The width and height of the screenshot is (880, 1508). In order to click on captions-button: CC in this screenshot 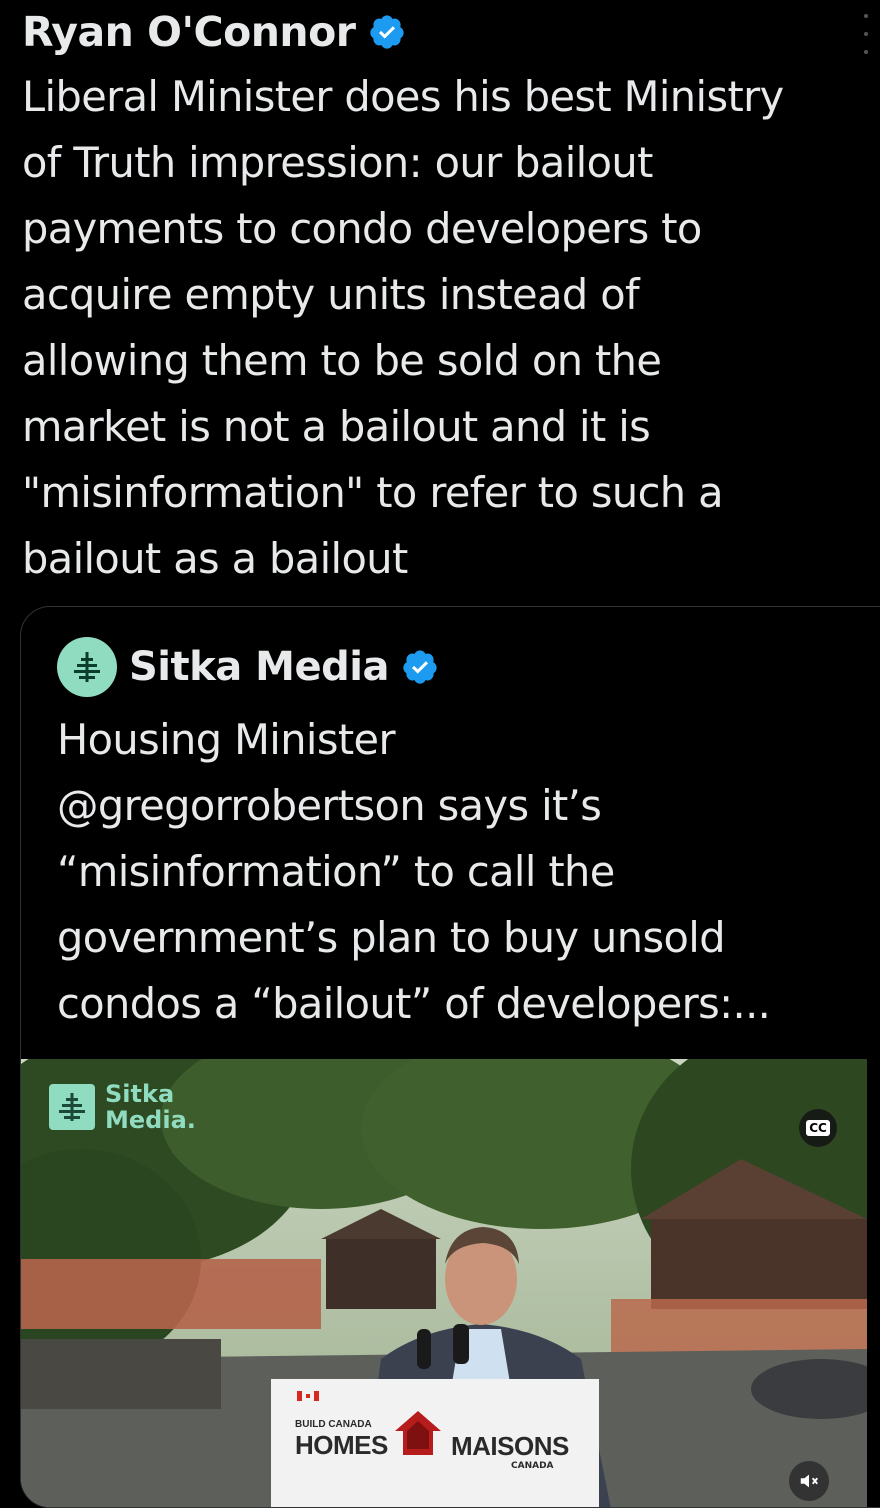, I will do `click(818, 1128)`.